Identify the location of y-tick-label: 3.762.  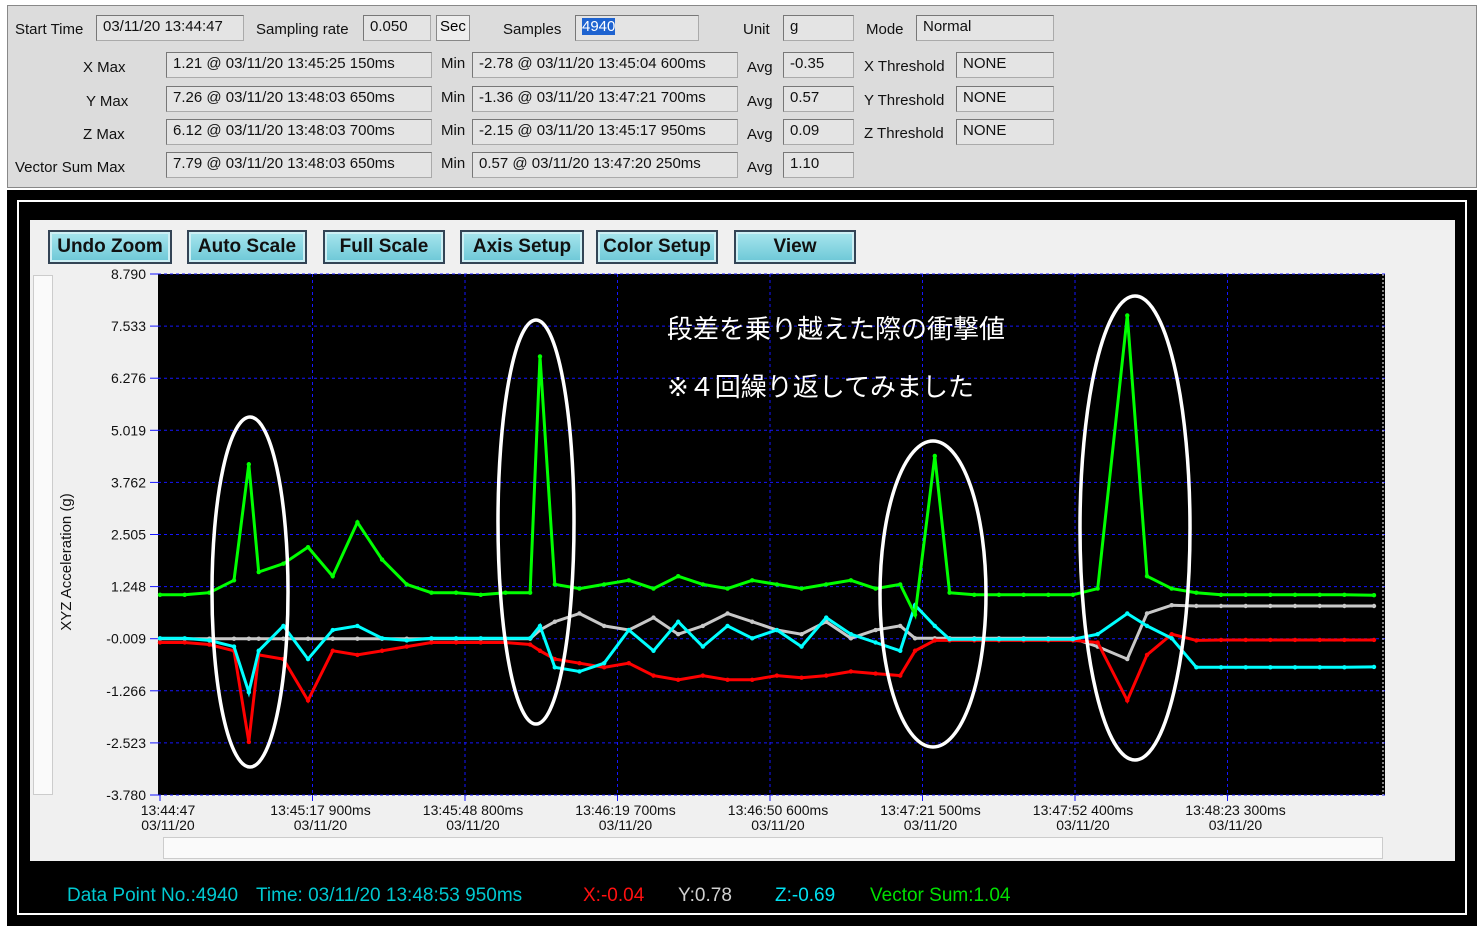
(128, 482).